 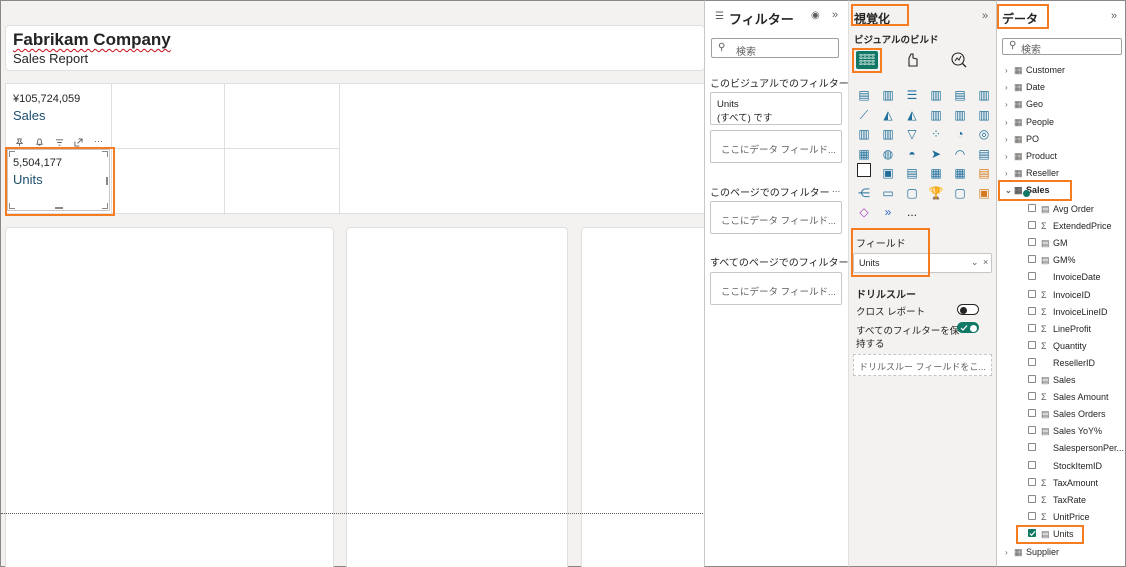 I want to click on multi-row-card-icon: ▣, so click(x=888, y=173).